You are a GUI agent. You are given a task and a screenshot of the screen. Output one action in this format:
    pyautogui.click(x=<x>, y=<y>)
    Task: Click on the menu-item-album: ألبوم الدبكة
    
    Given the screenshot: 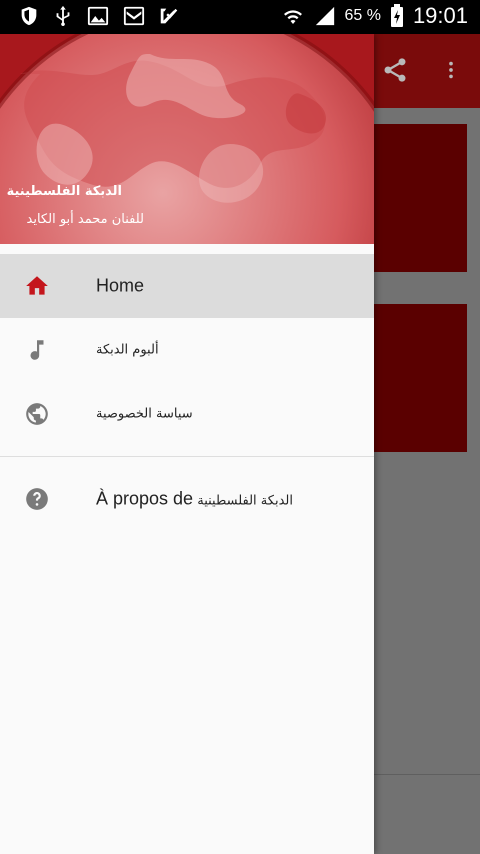 What is the action you would take?
    pyautogui.click(x=187, y=350)
    